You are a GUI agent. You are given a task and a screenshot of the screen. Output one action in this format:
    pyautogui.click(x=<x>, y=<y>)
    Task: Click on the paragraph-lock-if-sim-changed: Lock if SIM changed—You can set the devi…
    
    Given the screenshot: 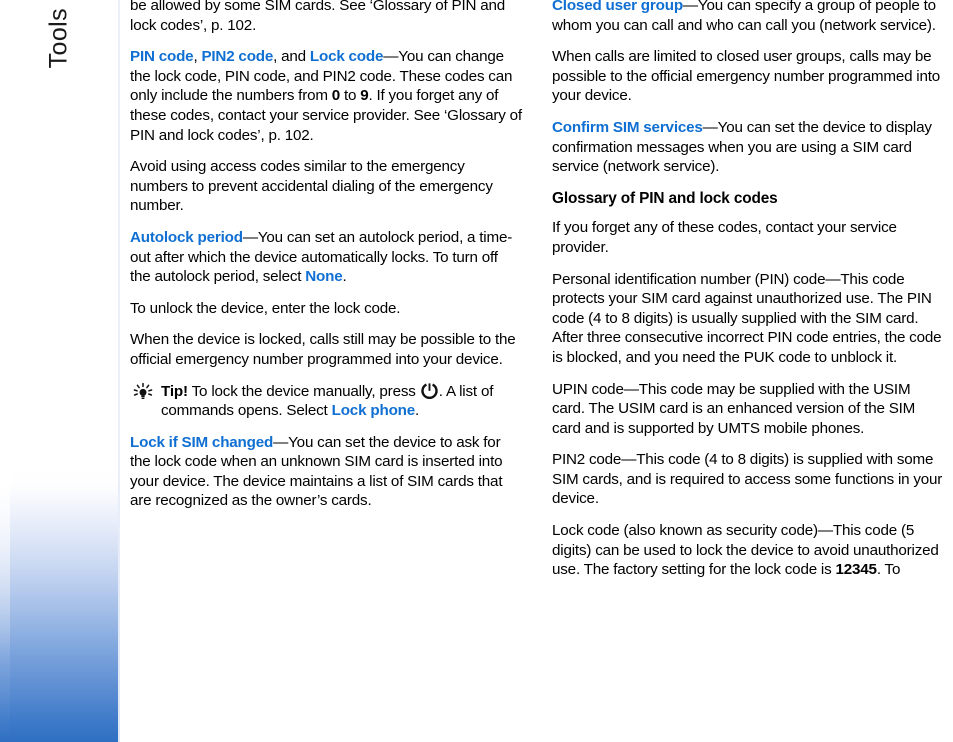 What is the action you would take?
    pyautogui.click(x=316, y=471)
    